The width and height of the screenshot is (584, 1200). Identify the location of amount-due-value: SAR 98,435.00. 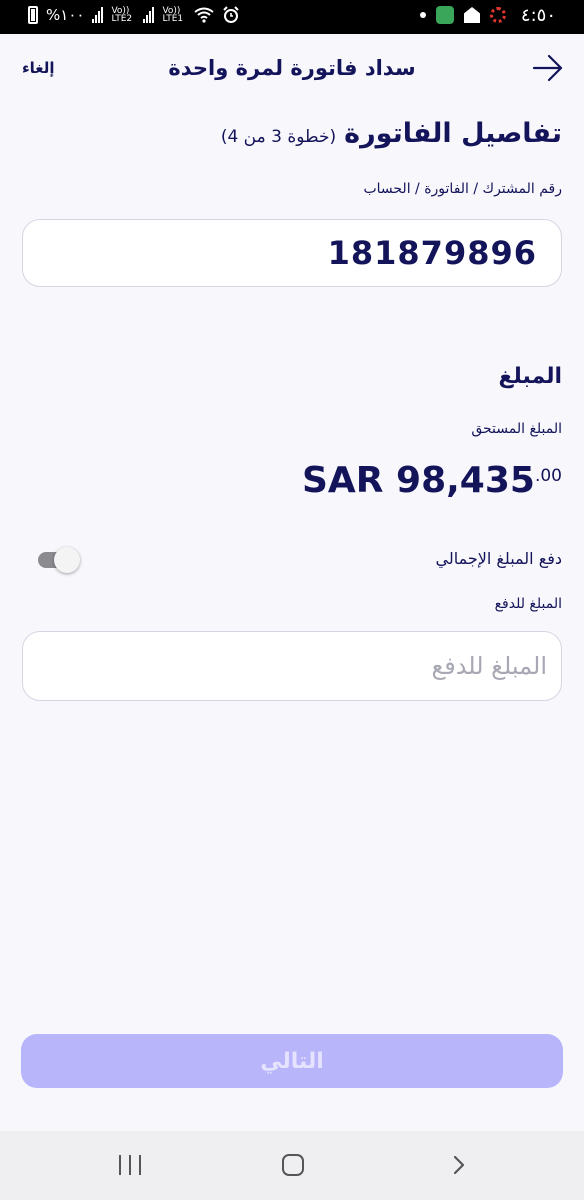
(432, 480).